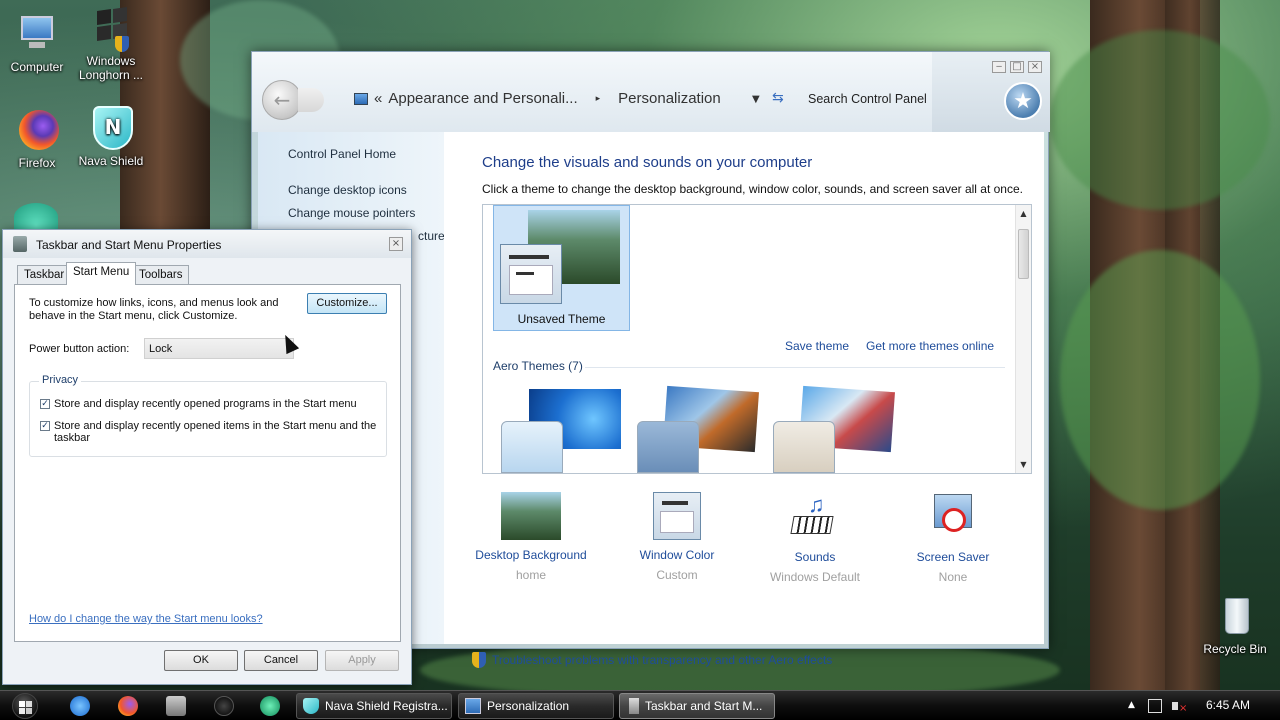 The image size is (1280, 720). What do you see at coordinates (80, 706) in the screenshot?
I see `internet-explorer-icon` at bounding box center [80, 706].